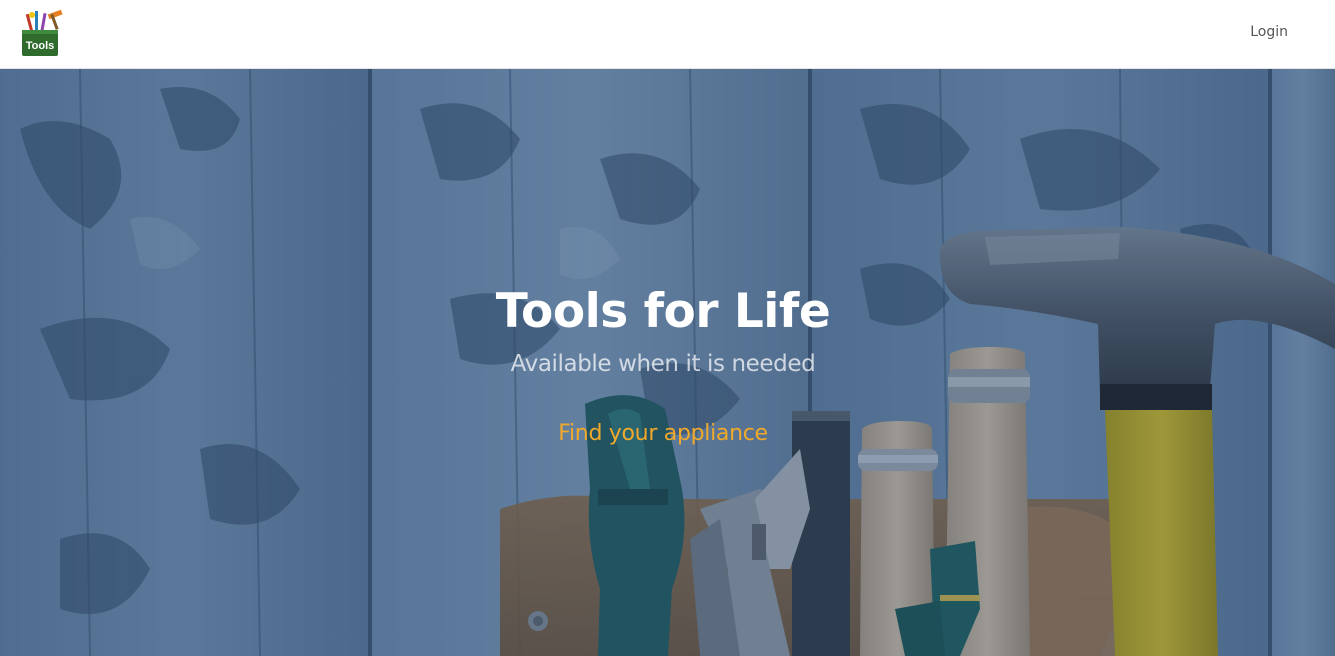 Image resolution: width=1335 pixels, height=656 pixels. Describe the element at coordinates (1269, 32) in the screenshot. I see `login-link: Login` at that location.